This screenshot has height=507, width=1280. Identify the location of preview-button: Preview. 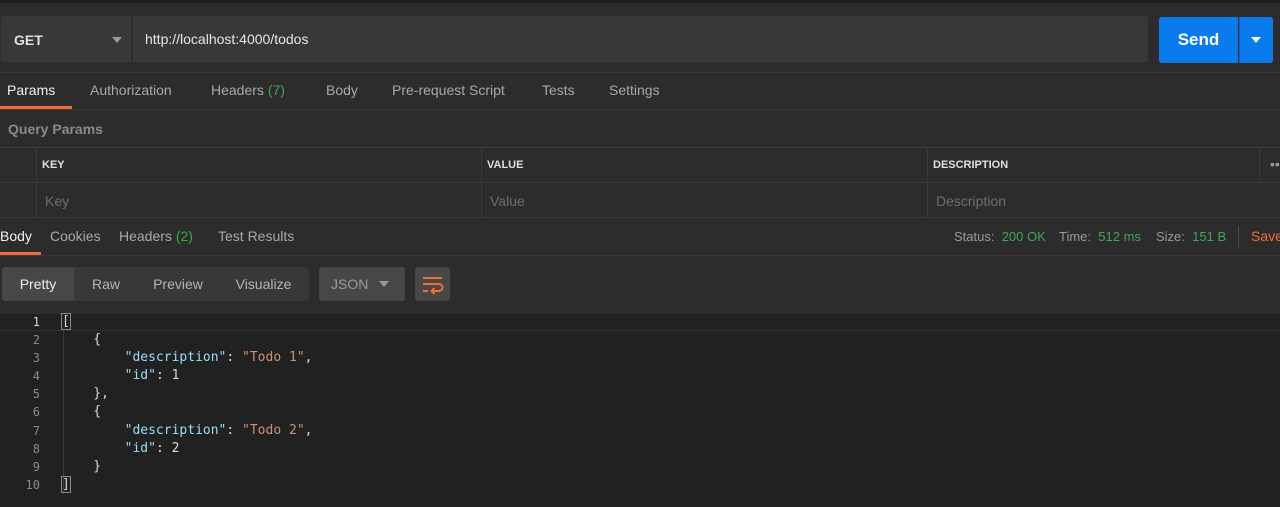
(178, 284).